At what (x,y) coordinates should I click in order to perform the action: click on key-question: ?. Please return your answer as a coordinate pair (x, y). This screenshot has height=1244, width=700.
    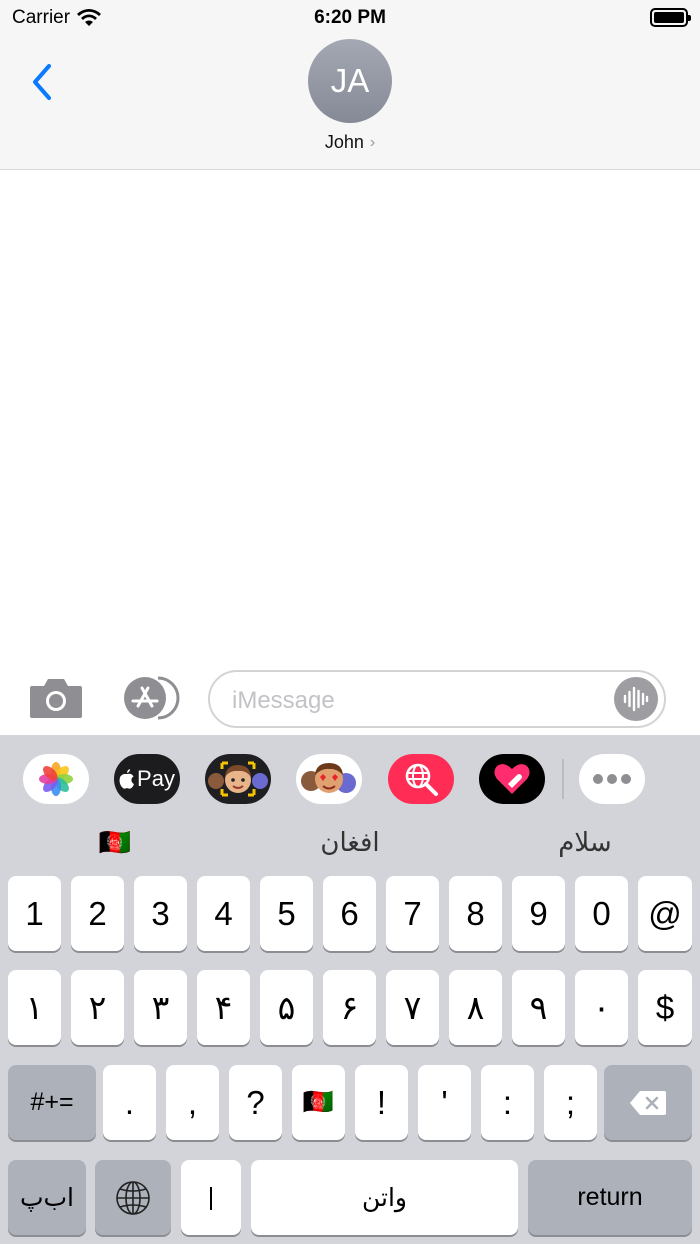
    Looking at the image, I should click on (255, 1102).